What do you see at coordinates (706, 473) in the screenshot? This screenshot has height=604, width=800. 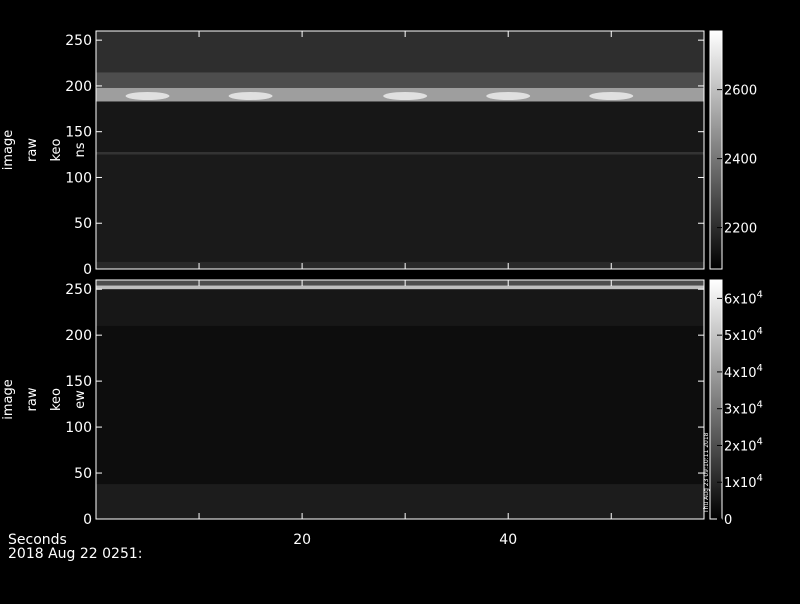 I see `timestamp-note: Thu Aug 23 09:10:11 2018` at bounding box center [706, 473].